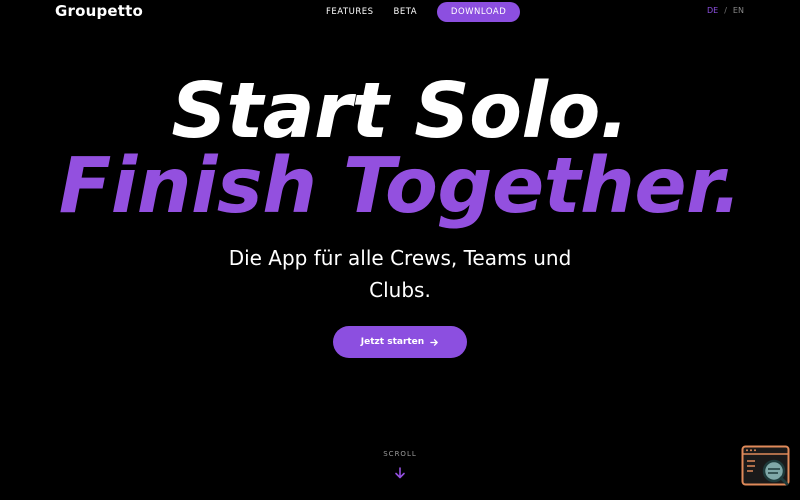 Image resolution: width=800 pixels, height=500 pixels. I want to click on lang-en-link: EN, so click(738, 10).